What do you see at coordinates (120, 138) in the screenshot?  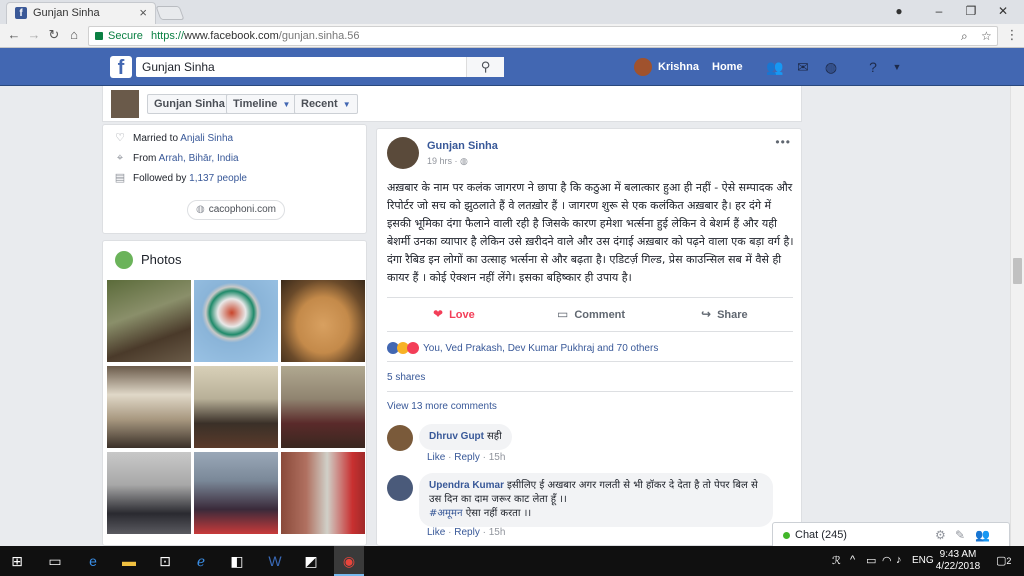 I see `heart-icon: ♡` at bounding box center [120, 138].